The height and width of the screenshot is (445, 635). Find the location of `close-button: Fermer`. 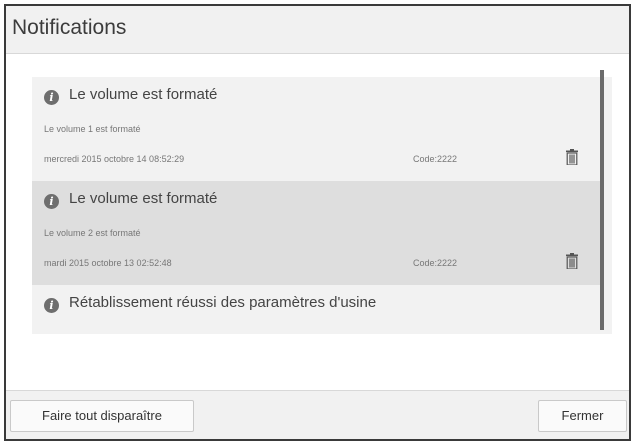

close-button: Fermer is located at coordinates (582, 416).